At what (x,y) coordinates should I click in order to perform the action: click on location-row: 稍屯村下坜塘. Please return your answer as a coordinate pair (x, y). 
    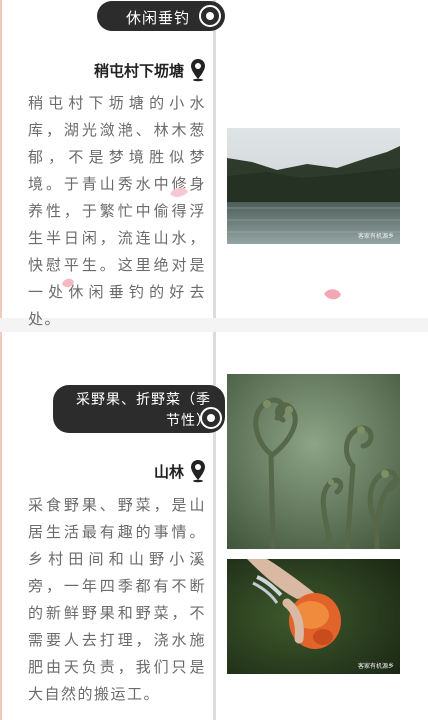
    Looking at the image, I should click on (150, 70).